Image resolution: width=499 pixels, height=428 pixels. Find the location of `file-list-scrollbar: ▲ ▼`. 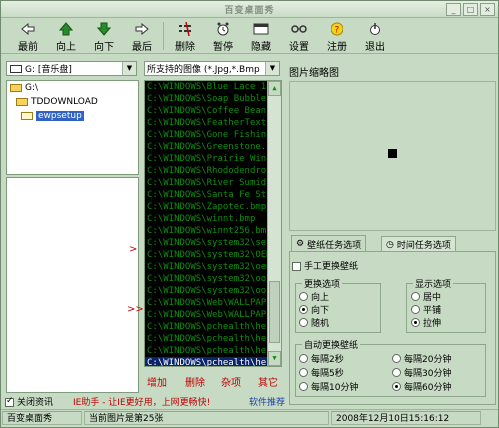

file-list-scrollbar: ▲ ▼ is located at coordinates (274, 223).